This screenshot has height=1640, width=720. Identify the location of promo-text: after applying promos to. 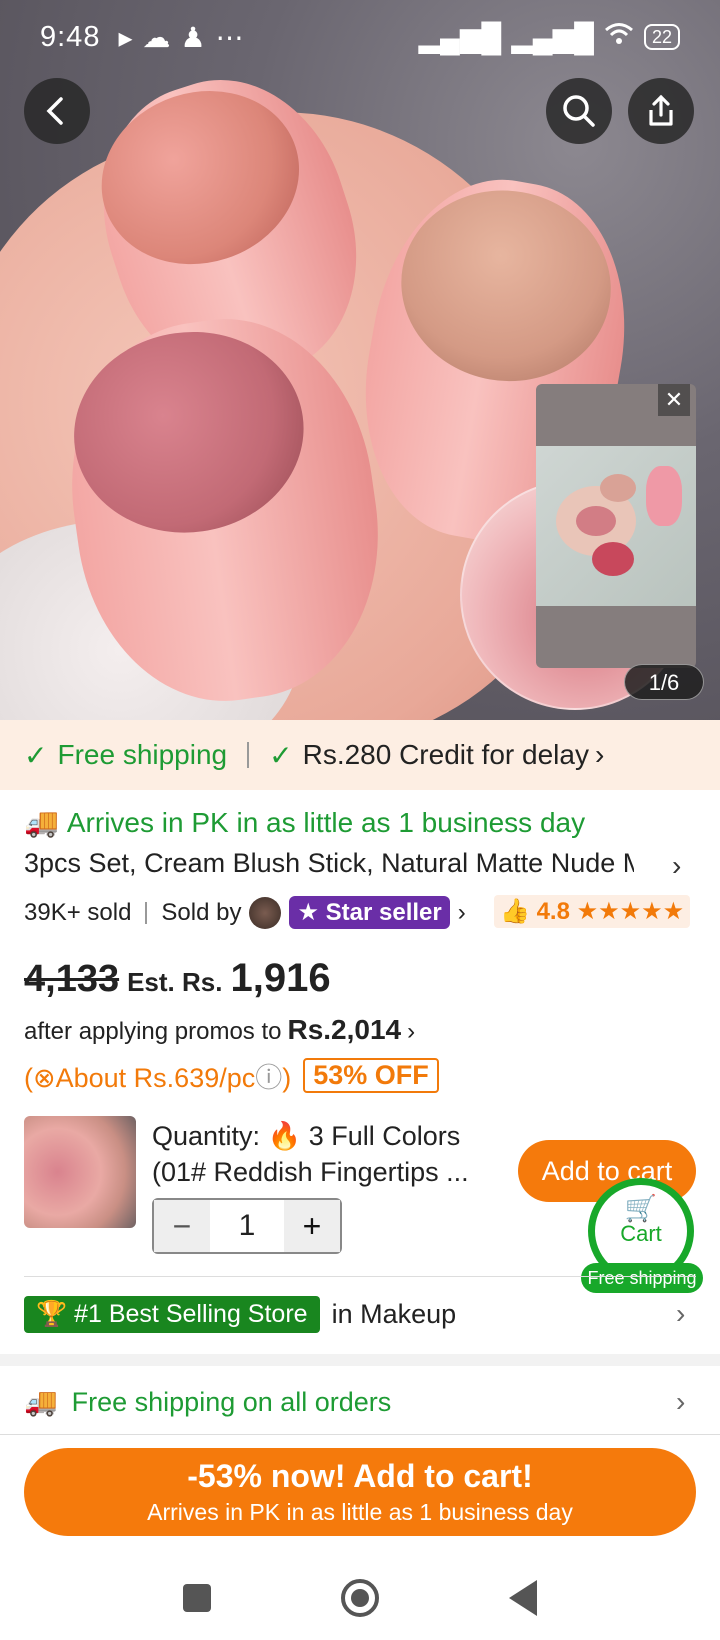
(153, 1031).